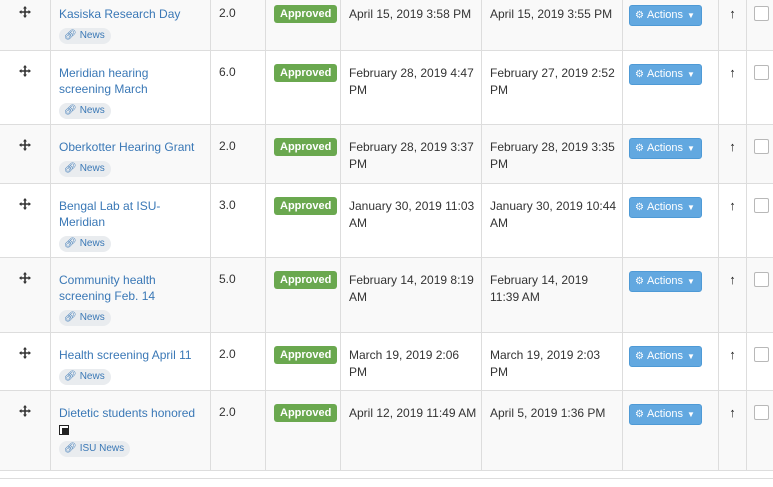 Image resolution: width=773 pixels, height=487 pixels. What do you see at coordinates (130, 147) in the screenshot?
I see `content-title-link: Oberkotter Hearing Grant` at bounding box center [130, 147].